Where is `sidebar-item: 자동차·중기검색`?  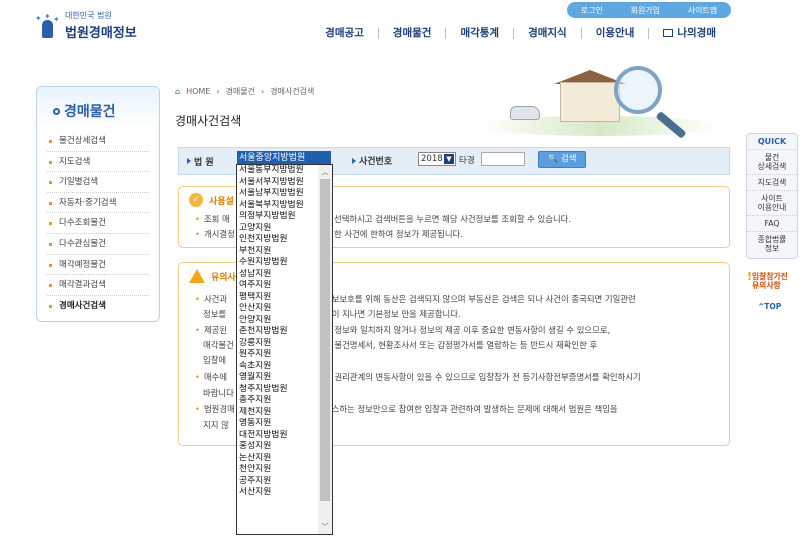 sidebar-item: 자동차·중기검색 is located at coordinates (98, 203).